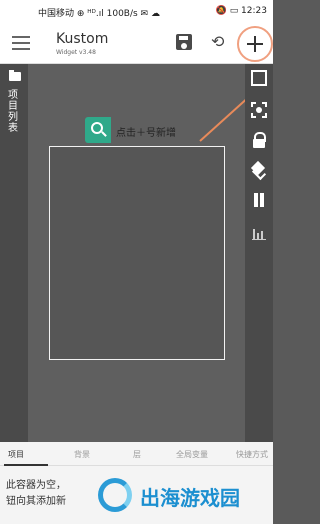 The width and height of the screenshot is (320, 524). I want to click on layers-icon, so click(259, 170).